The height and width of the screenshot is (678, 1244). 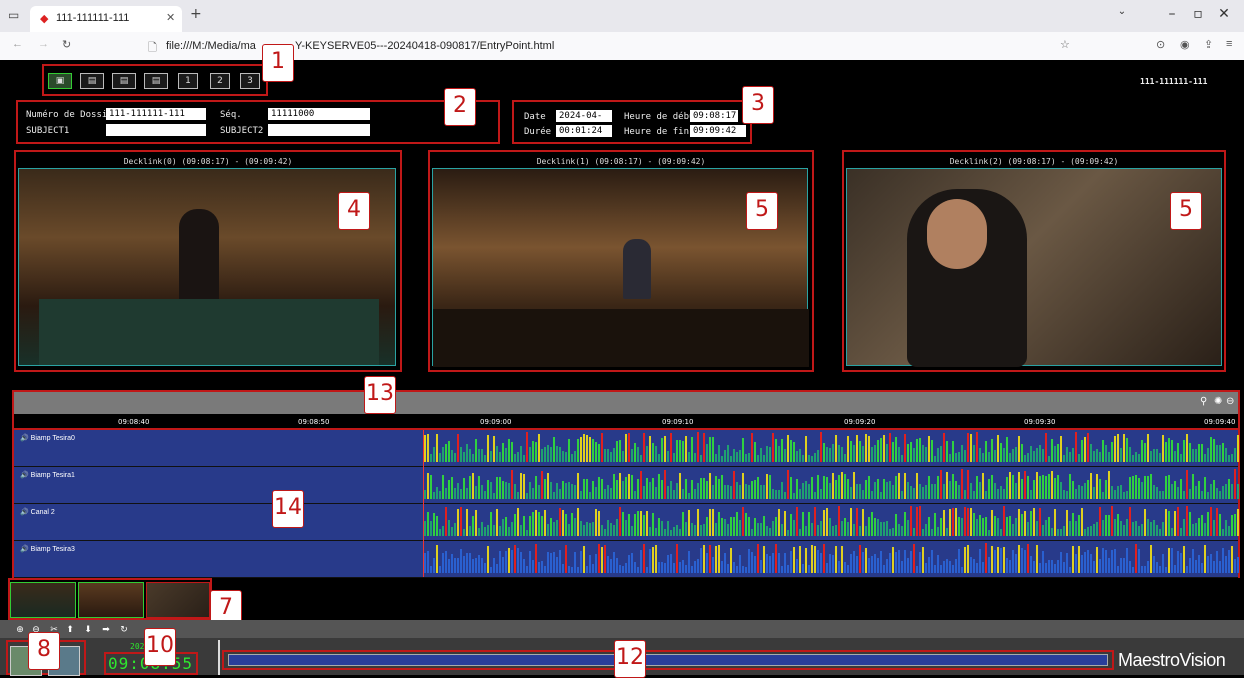 What do you see at coordinates (156, 81) in the screenshot?
I see `layout-3-2-button: ▤` at bounding box center [156, 81].